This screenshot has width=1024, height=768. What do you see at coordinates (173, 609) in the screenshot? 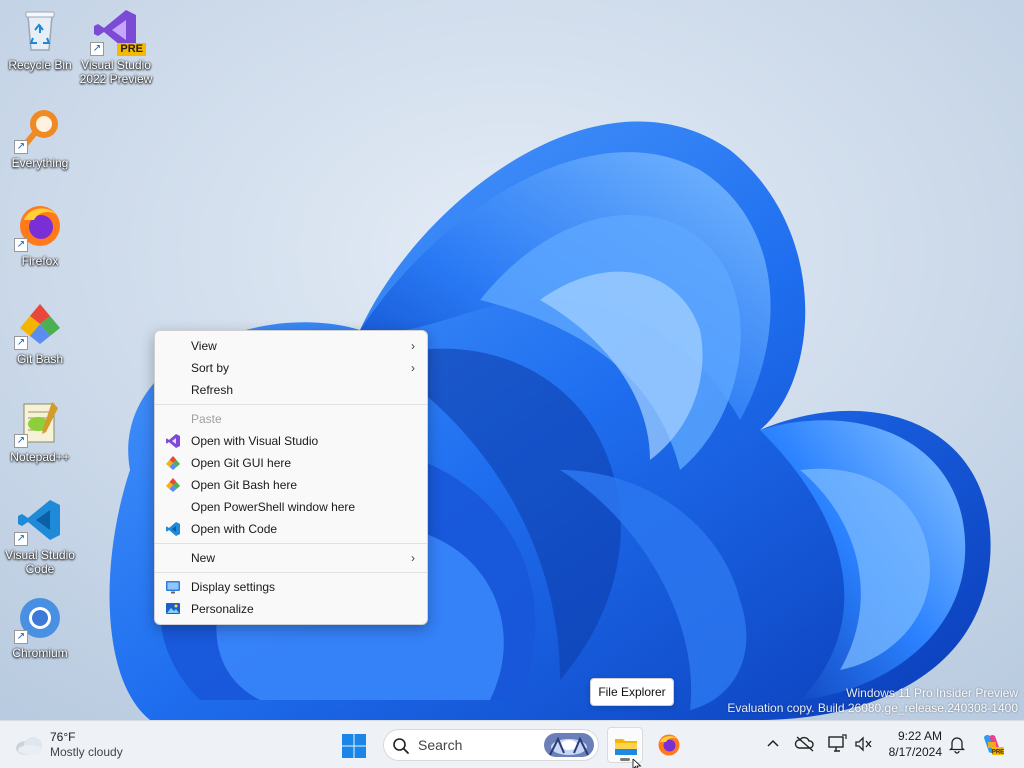
I see `personalize-icon` at bounding box center [173, 609].